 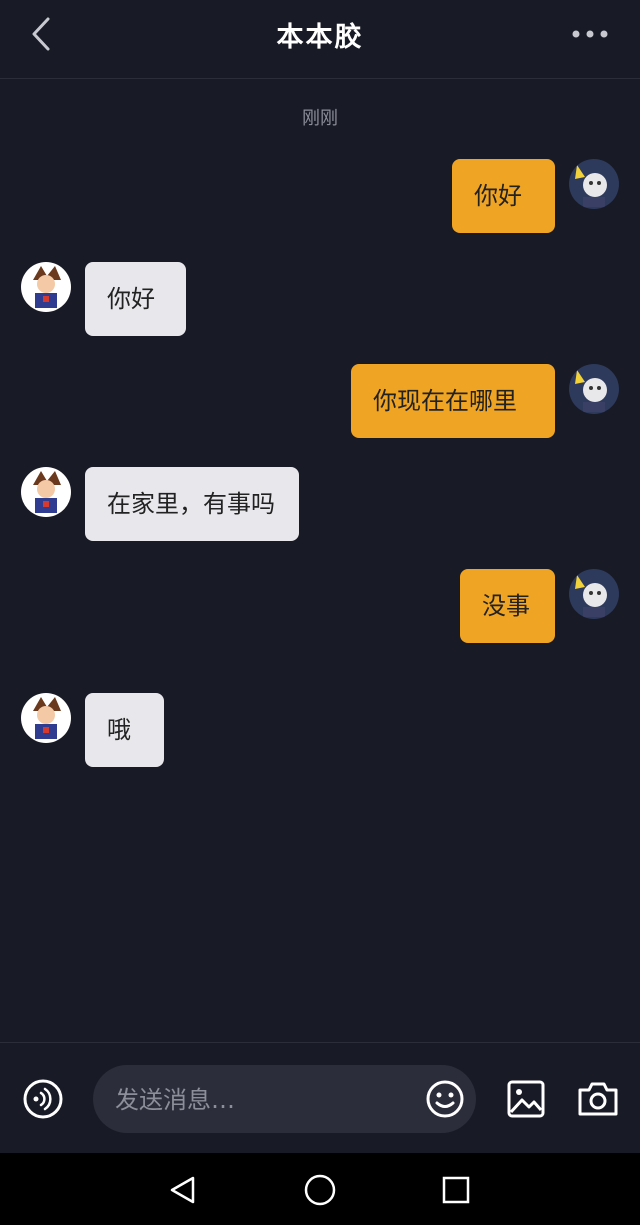 I want to click on sent-message-bubble: 你好, so click(x=503, y=196).